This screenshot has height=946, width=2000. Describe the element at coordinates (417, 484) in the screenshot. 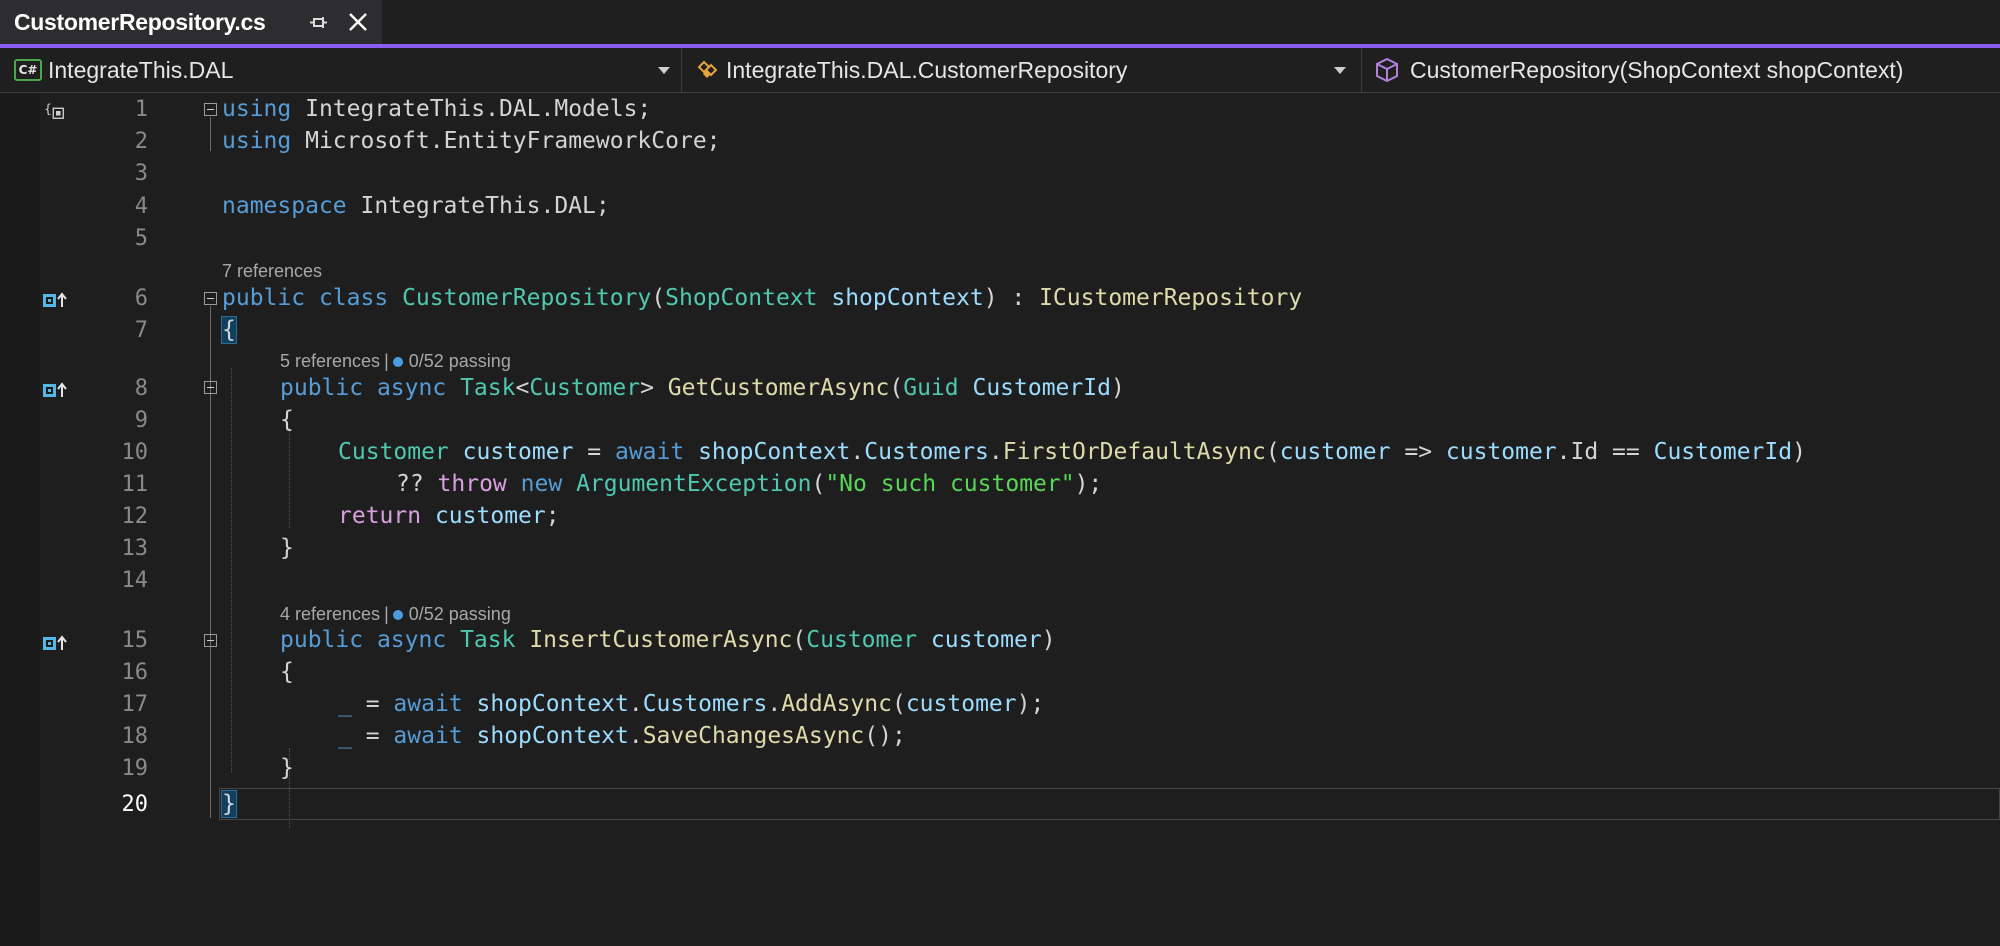

I see `token: ??` at that location.